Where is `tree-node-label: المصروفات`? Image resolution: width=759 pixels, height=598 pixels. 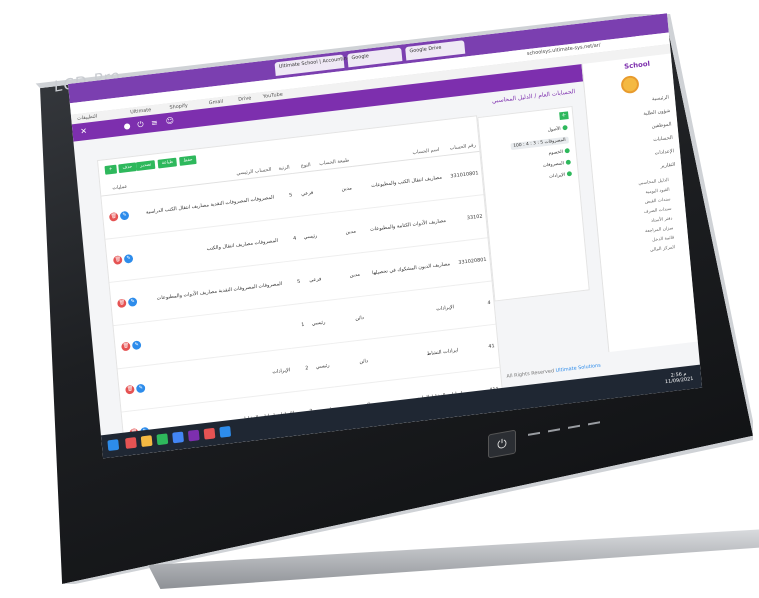
tree-node-label: المصروفات is located at coordinates (553, 165).